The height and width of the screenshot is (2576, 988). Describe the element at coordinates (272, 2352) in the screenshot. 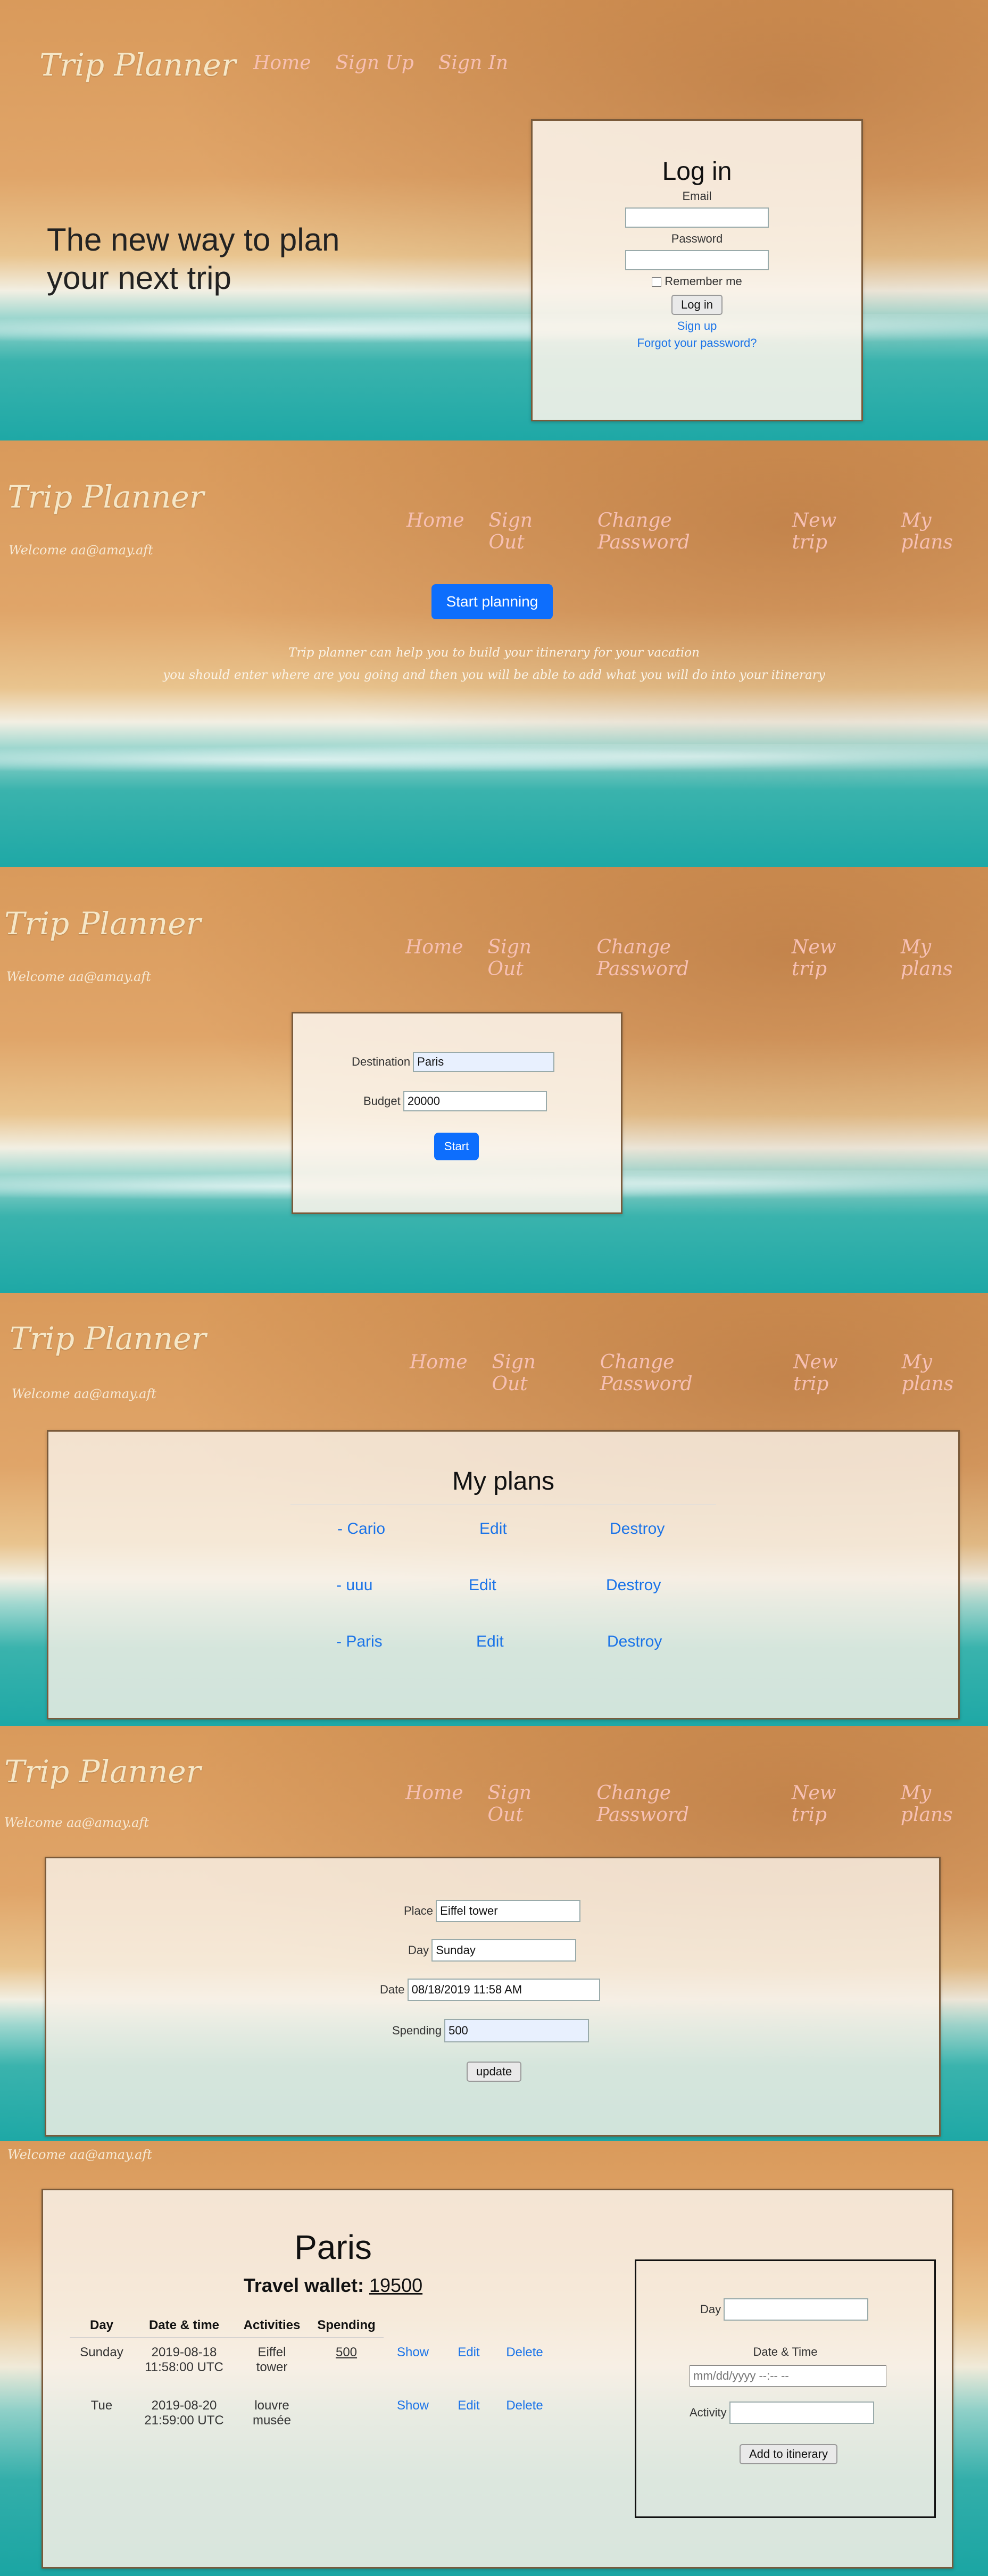

I see `cell-activity-line-1: Eiffel` at that location.